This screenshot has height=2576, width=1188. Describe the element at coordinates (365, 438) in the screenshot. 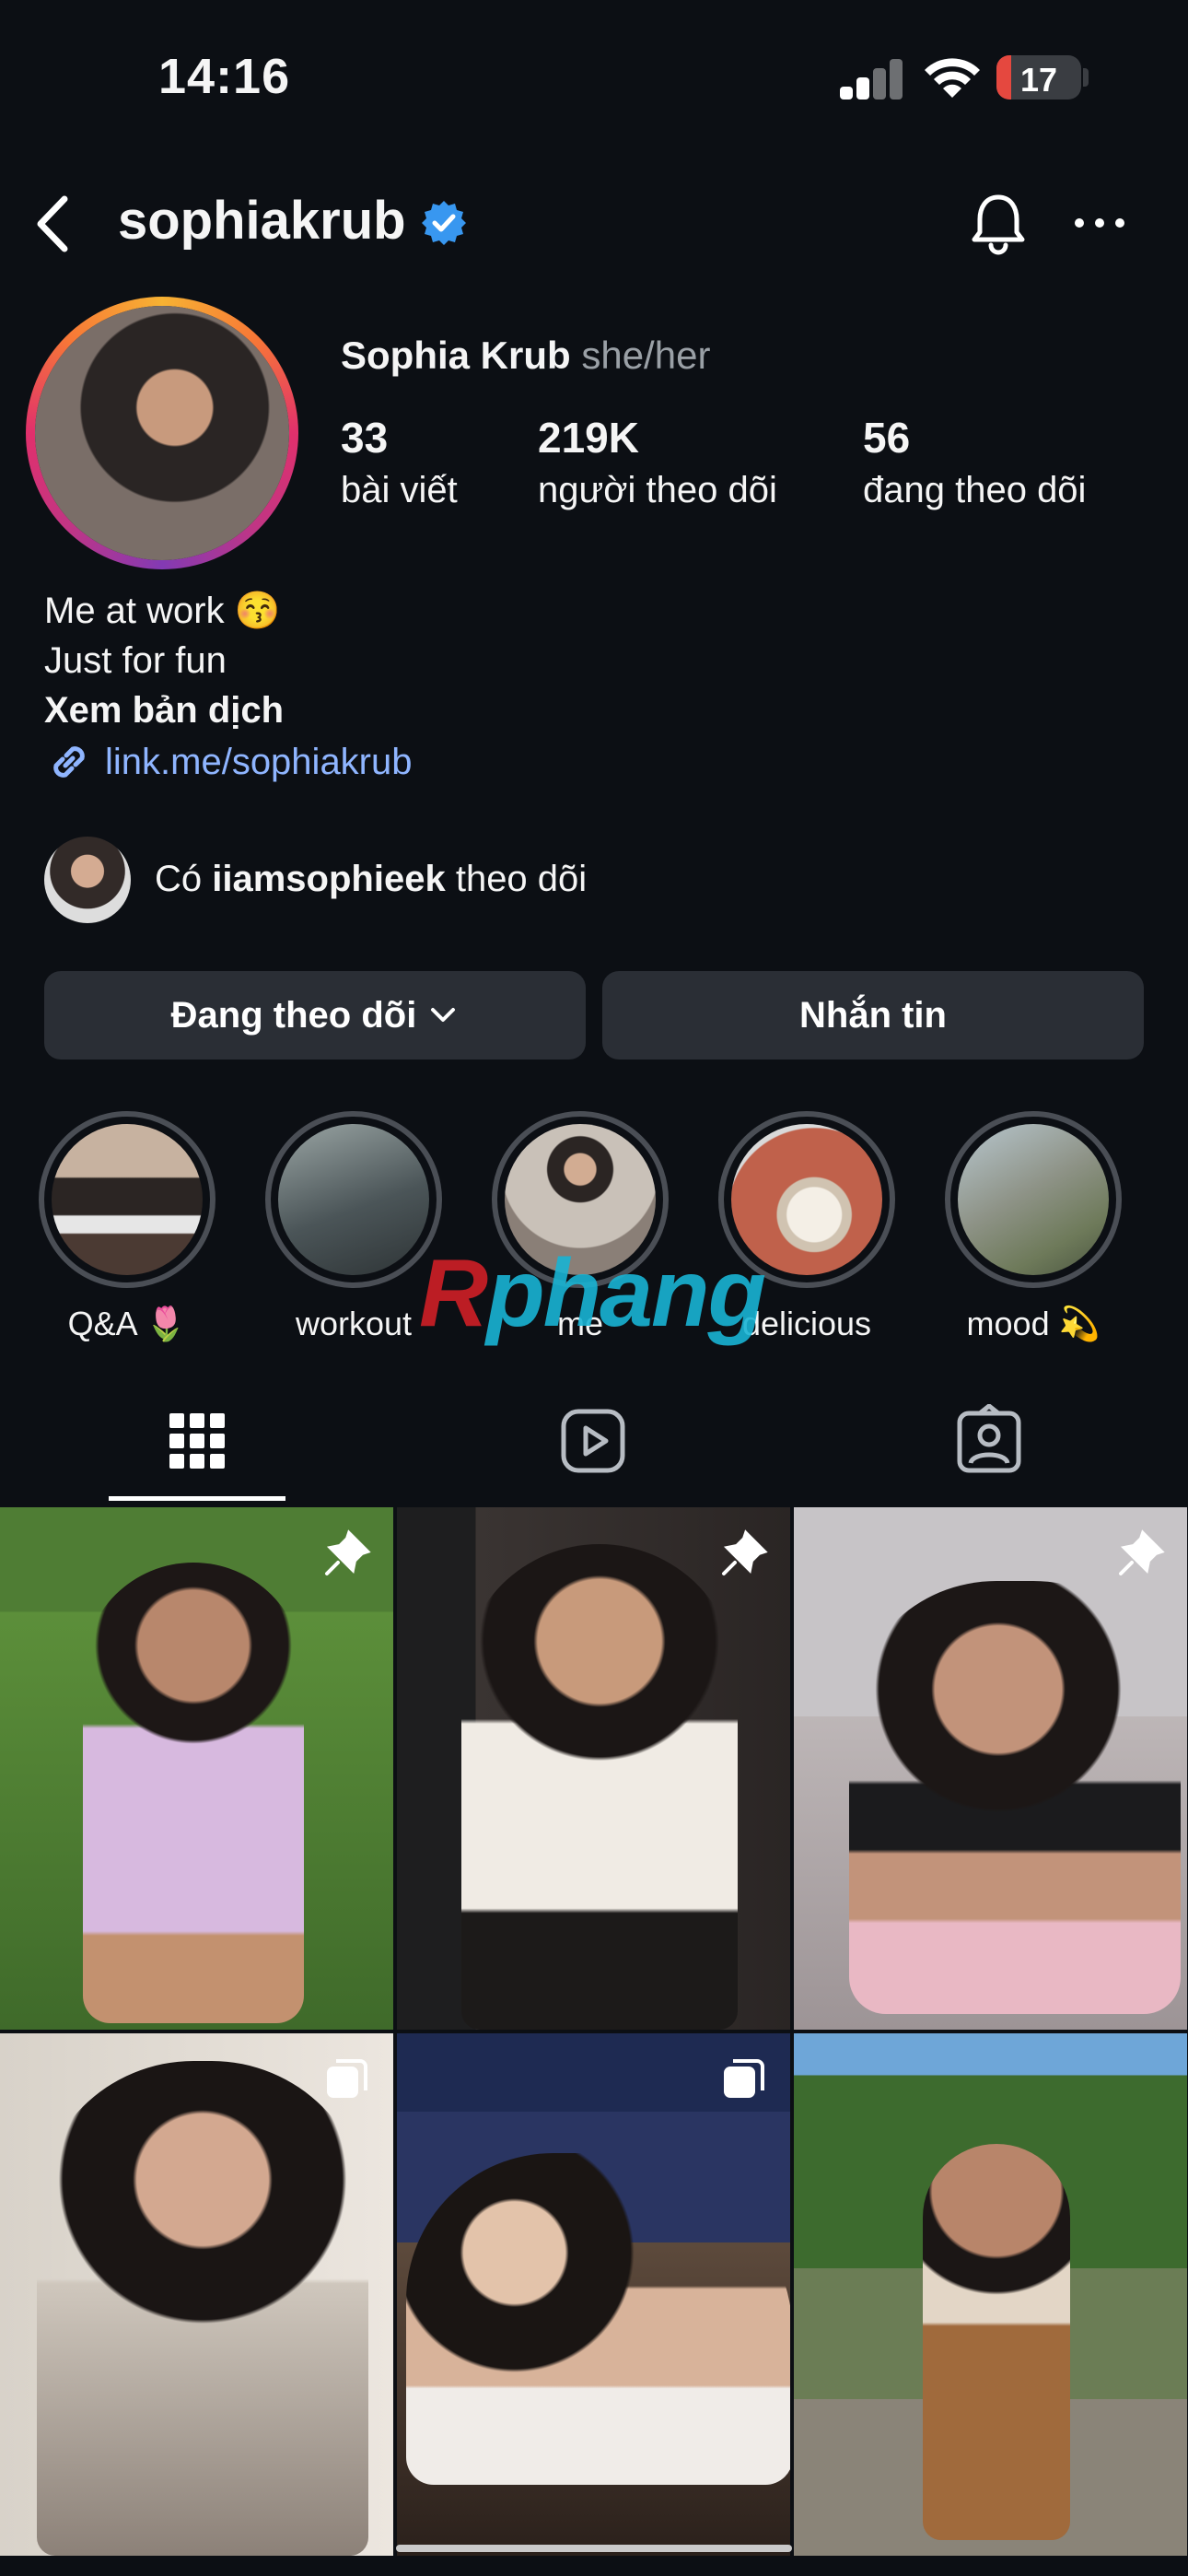

I see `stat-value: 33` at that location.